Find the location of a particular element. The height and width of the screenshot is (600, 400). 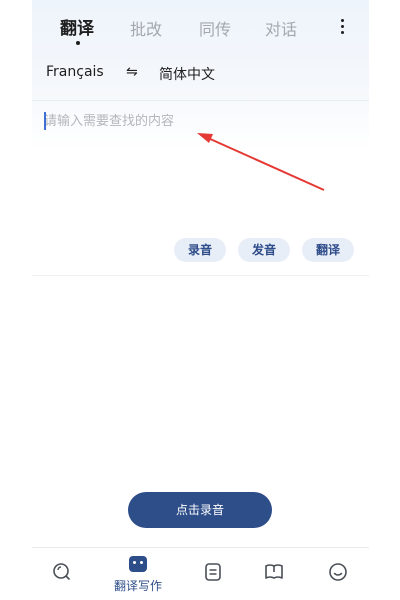

top-tabs: 翻译 批改 同传 对话 is located at coordinates (200, 28).